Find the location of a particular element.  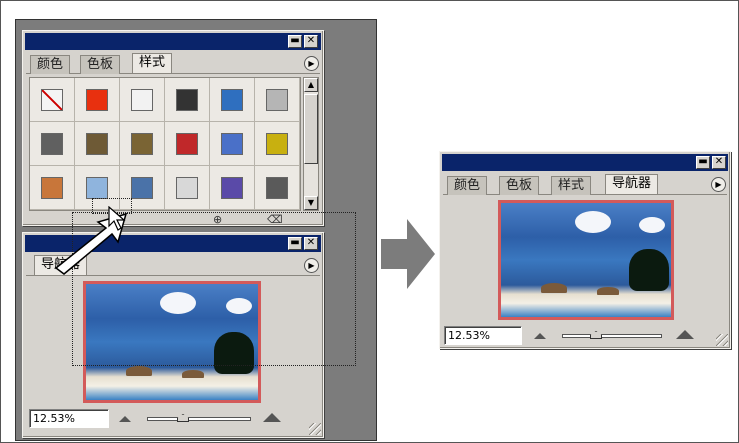

tab-strip: 颜色 色板 样式 ▶ is located at coordinates (173, 63).